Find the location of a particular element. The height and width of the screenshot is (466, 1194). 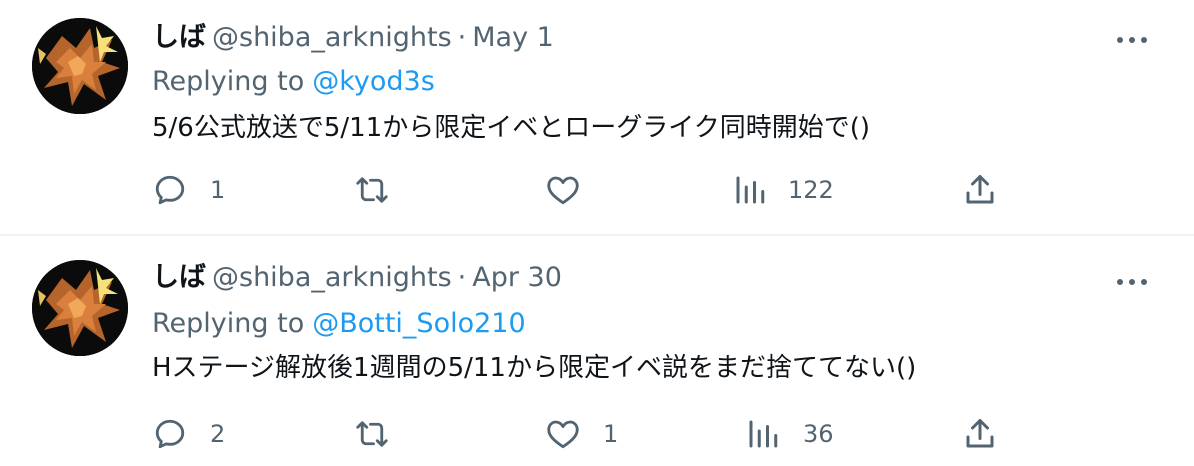

tweet-actions: 2 1 36 is located at coordinates (597, 434).